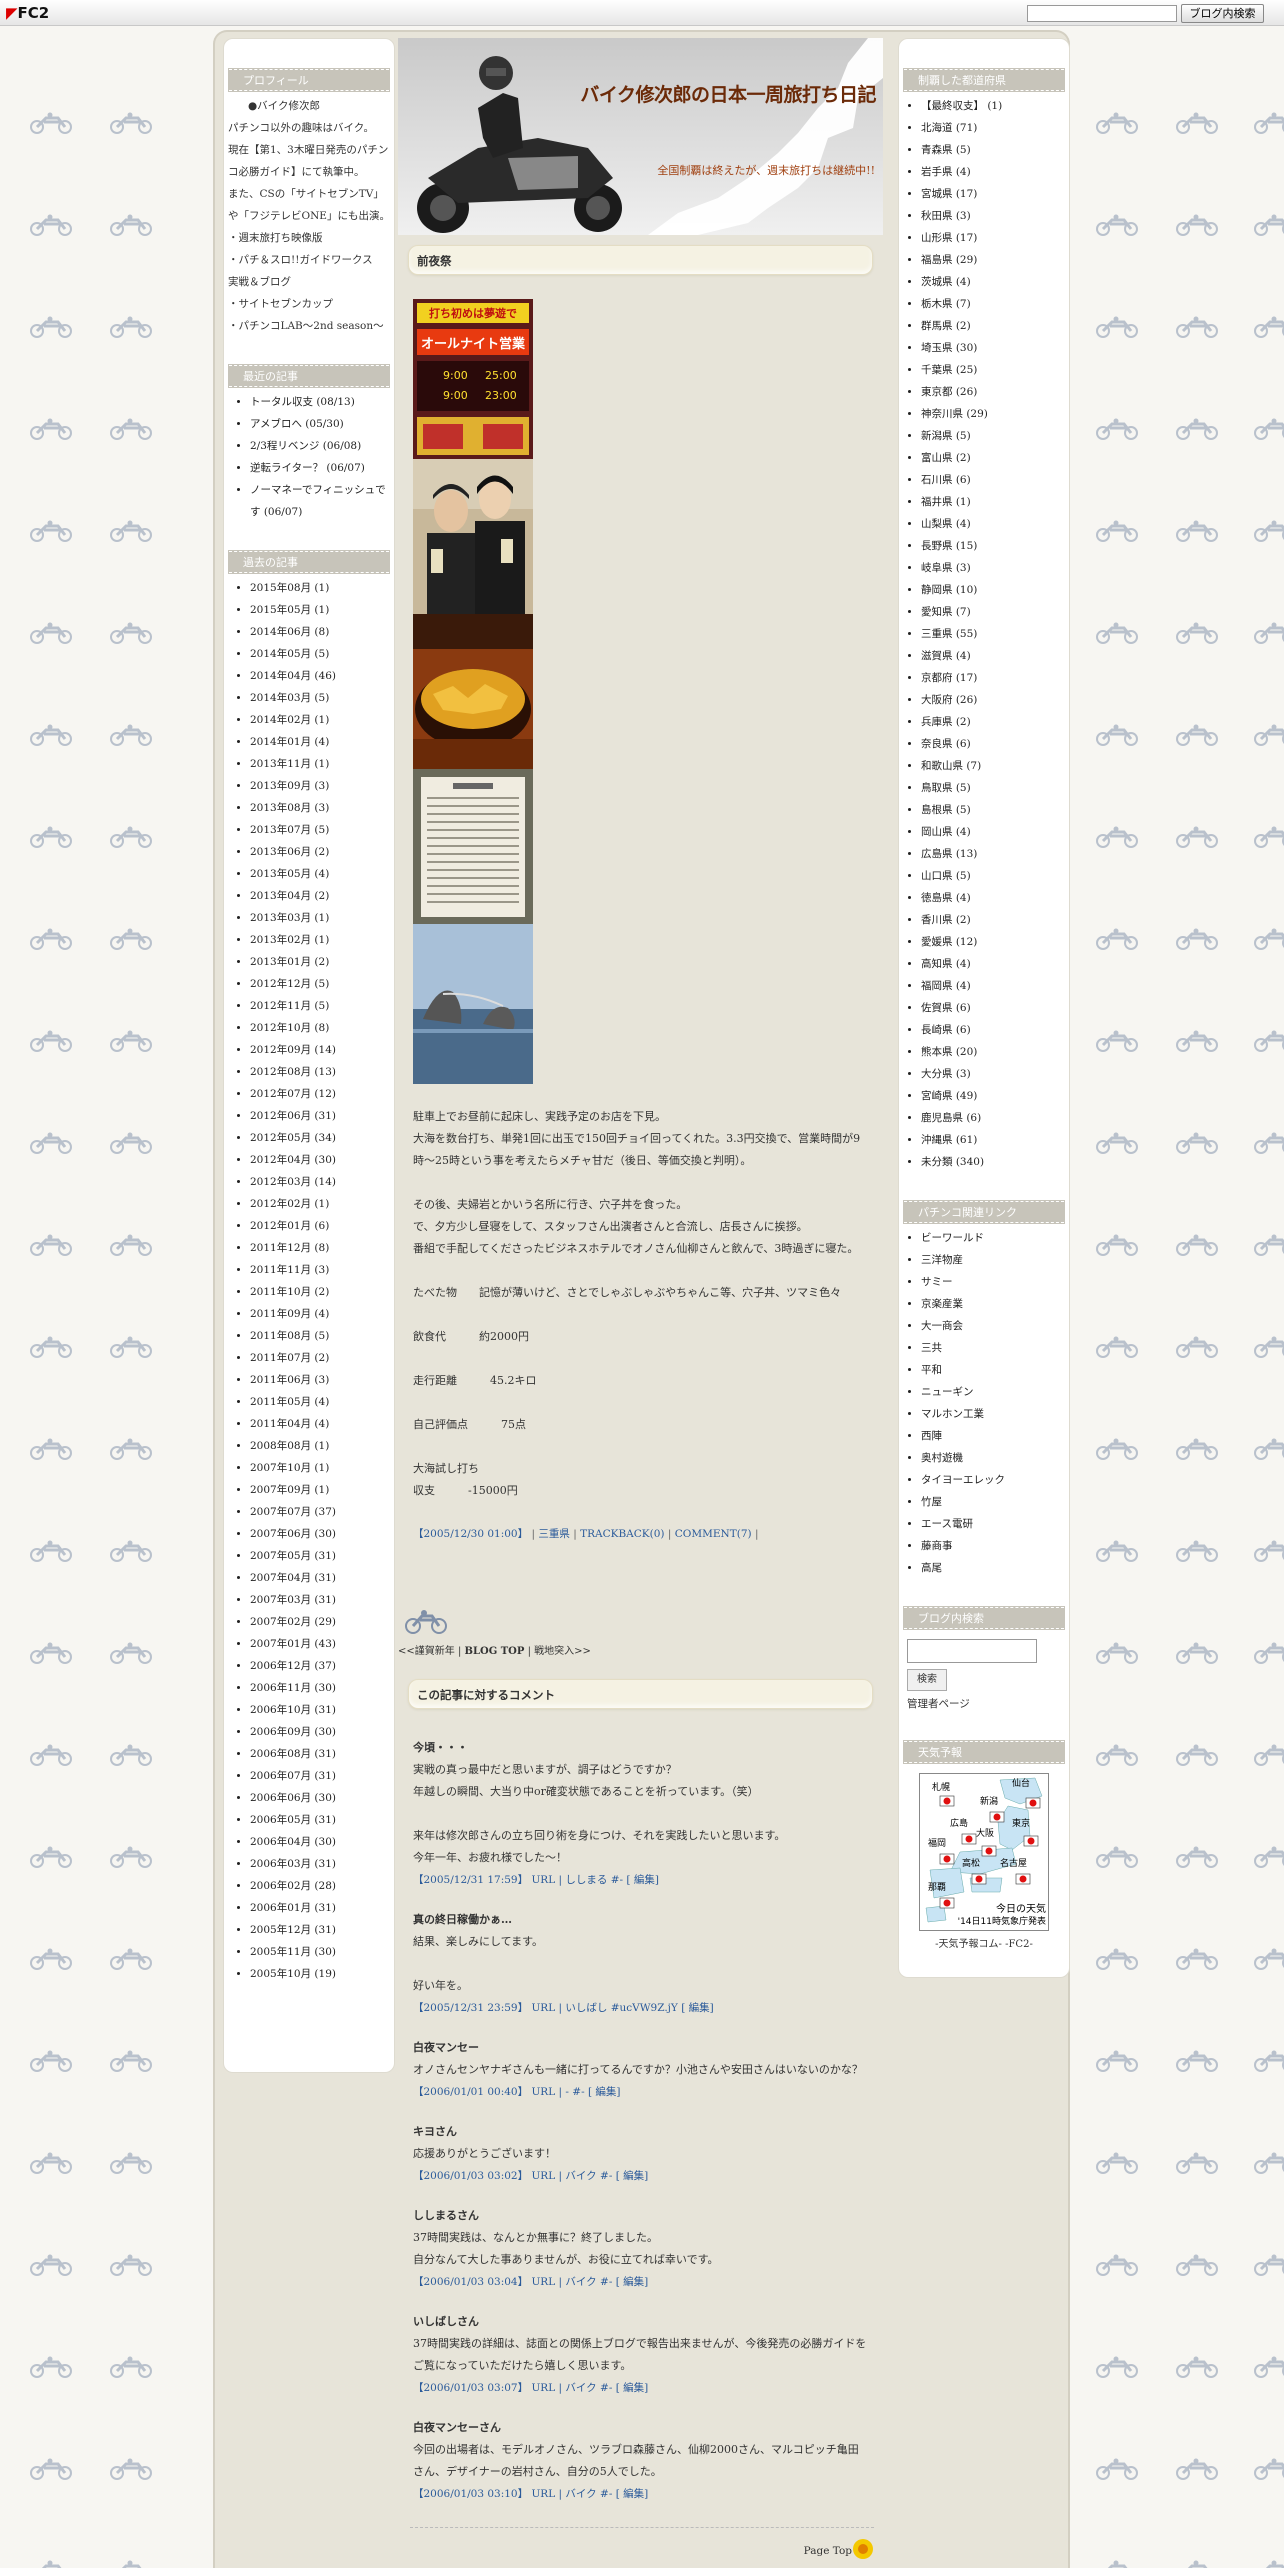 The width and height of the screenshot is (1284, 2568). What do you see at coordinates (995, 1480) in the screenshot?
I see `pachinko-link: タイヨーエレック` at bounding box center [995, 1480].